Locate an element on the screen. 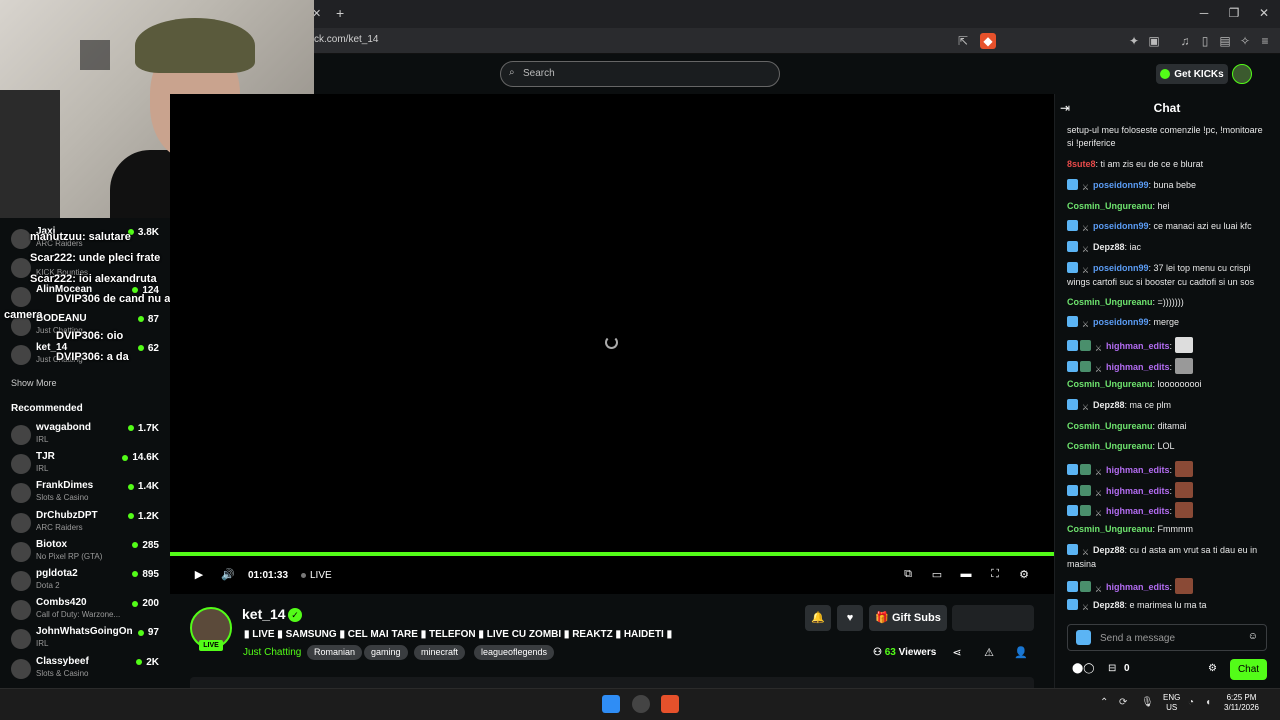 Image resolution: width=1280 pixels, height=720 pixels. tray-chevron-icon: ⌃ is located at coordinates (1104, 702).